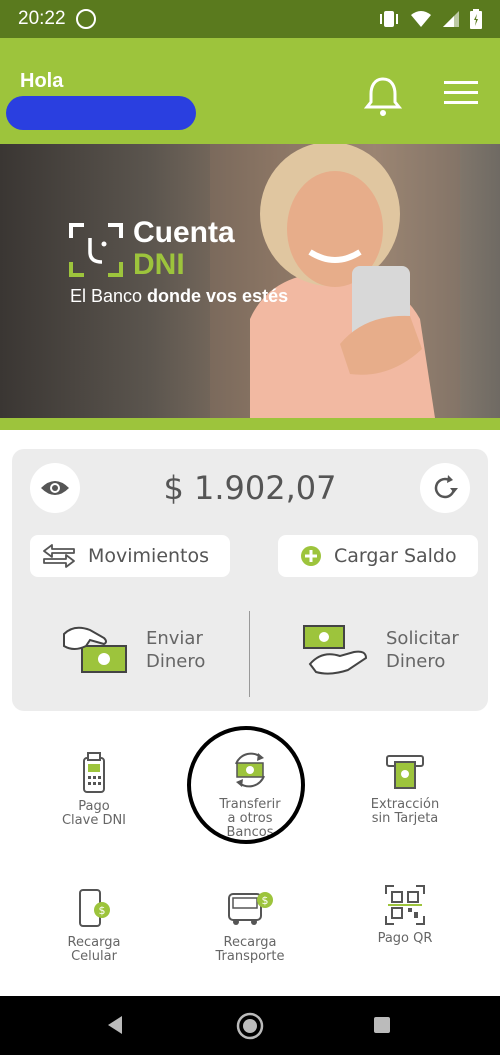 The image size is (500, 1055). What do you see at coordinates (218, 296) in the screenshot?
I see `tagline-bold: donde vos estés` at bounding box center [218, 296].